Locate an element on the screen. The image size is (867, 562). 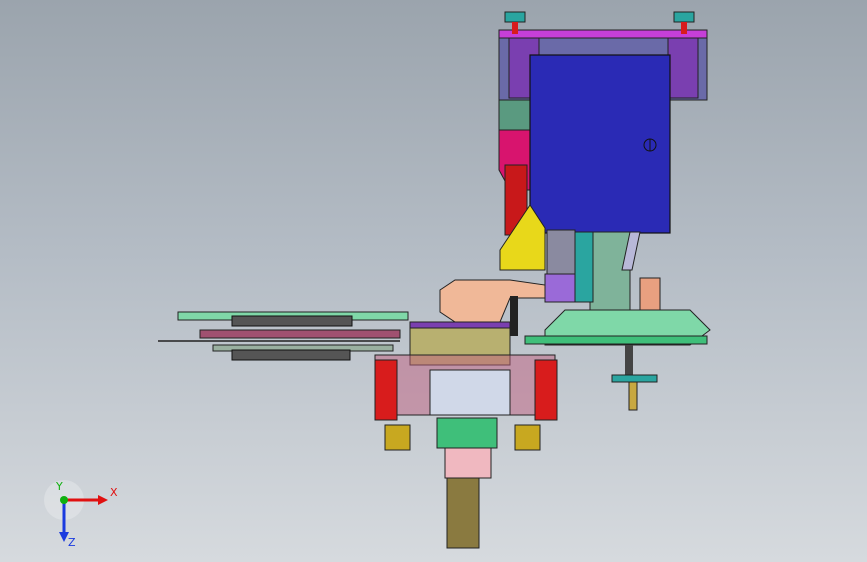
spindle is located at coordinates (629, 360).